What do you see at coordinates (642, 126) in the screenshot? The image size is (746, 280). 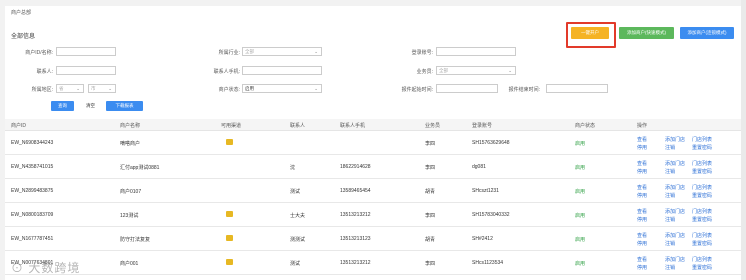 I see `col-actions: 操作` at bounding box center [642, 126].